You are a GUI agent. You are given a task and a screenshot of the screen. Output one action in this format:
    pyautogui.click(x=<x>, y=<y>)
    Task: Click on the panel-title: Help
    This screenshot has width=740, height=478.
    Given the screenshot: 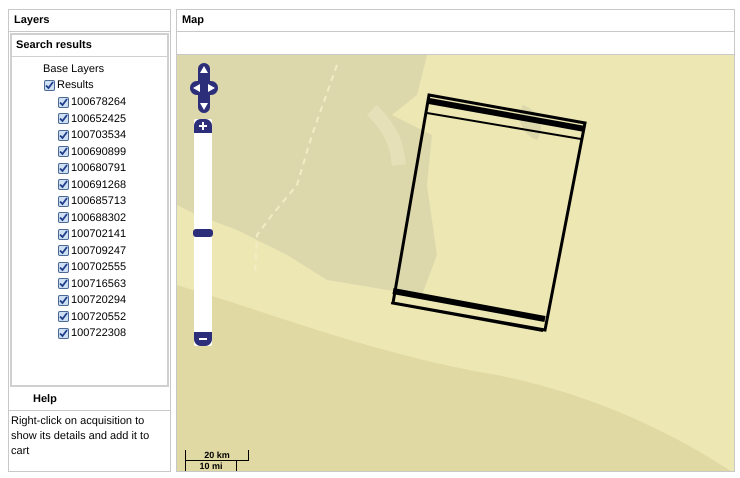 What is the action you would take?
    pyautogui.click(x=89, y=400)
    